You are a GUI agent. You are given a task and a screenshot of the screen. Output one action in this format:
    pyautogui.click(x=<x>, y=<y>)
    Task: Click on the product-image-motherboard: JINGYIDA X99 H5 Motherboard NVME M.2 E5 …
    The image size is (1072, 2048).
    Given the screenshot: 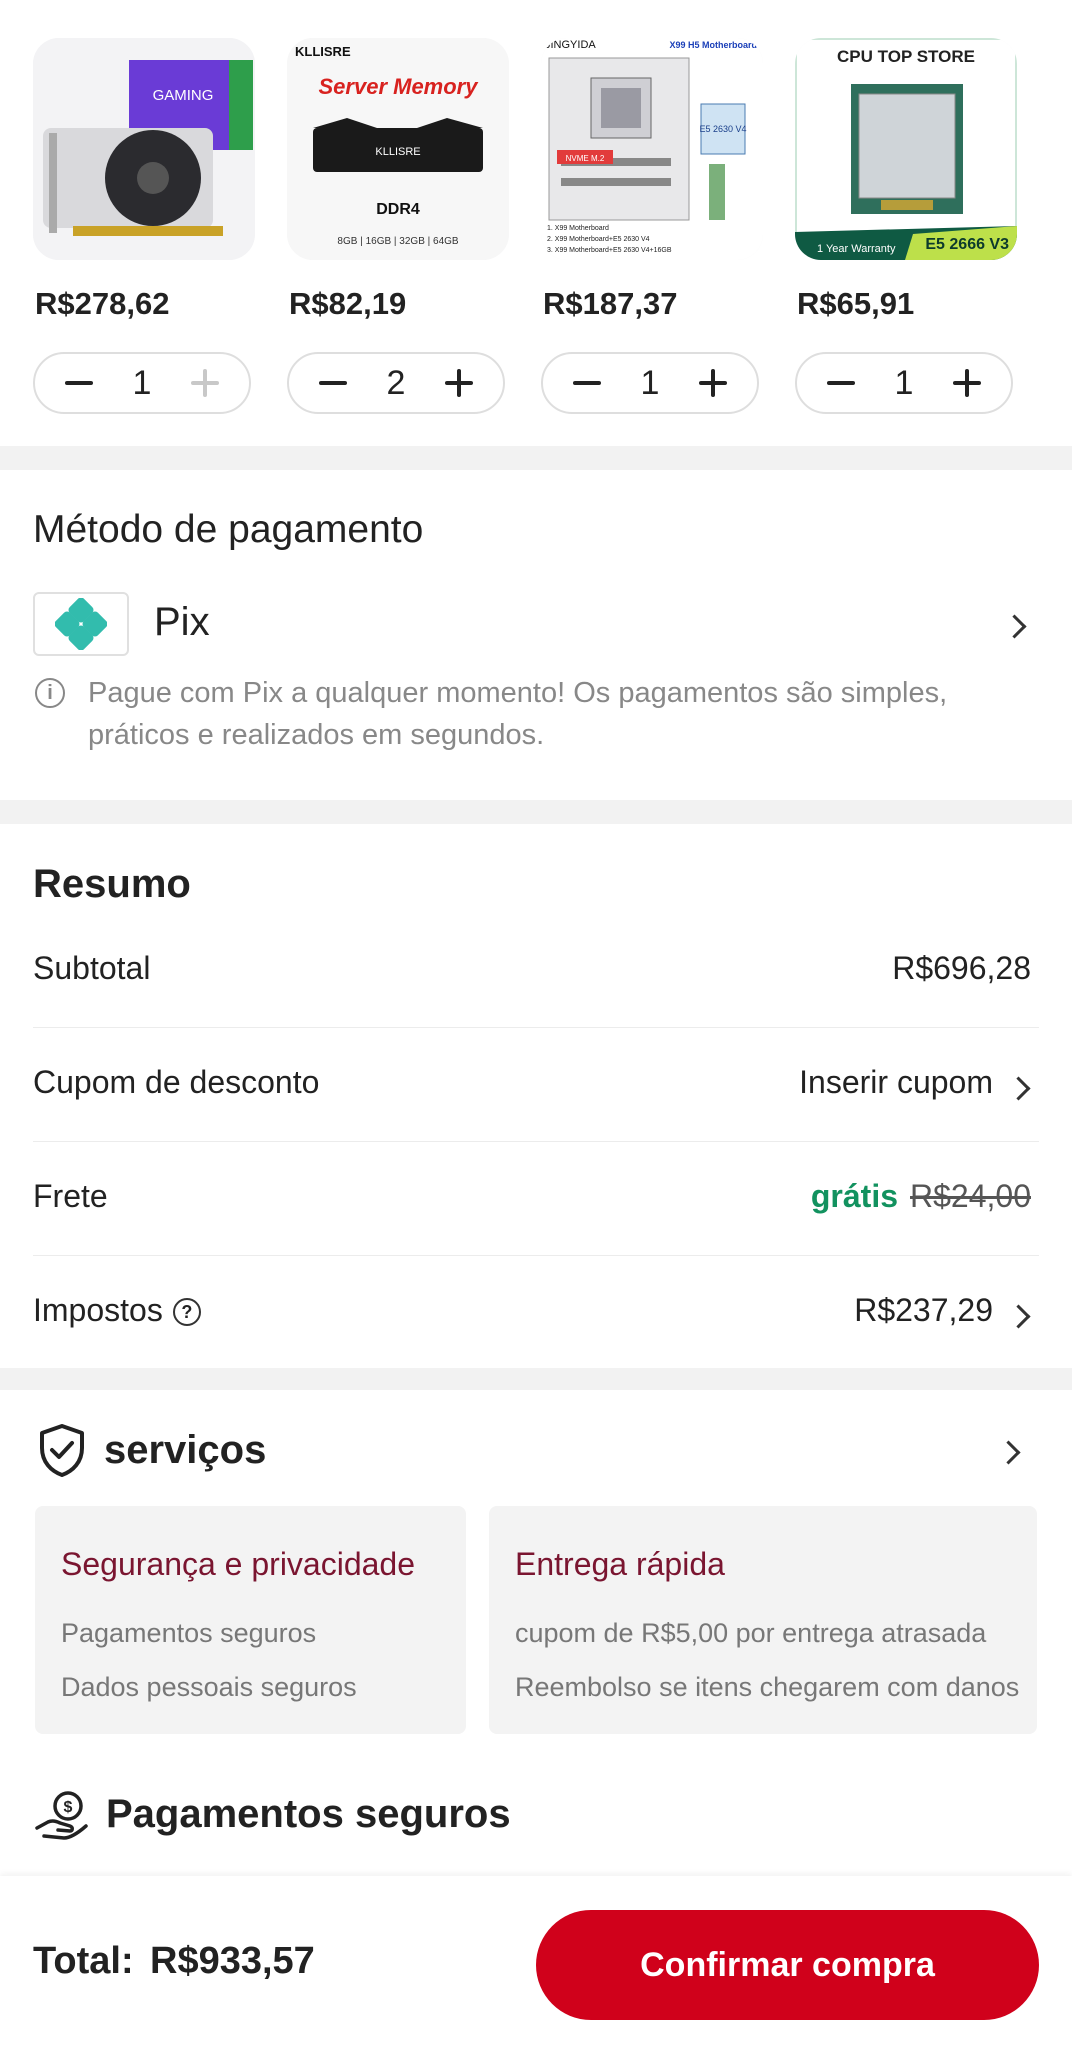 What is the action you would take?
    pyautogui.click(x=652, y=149)
    